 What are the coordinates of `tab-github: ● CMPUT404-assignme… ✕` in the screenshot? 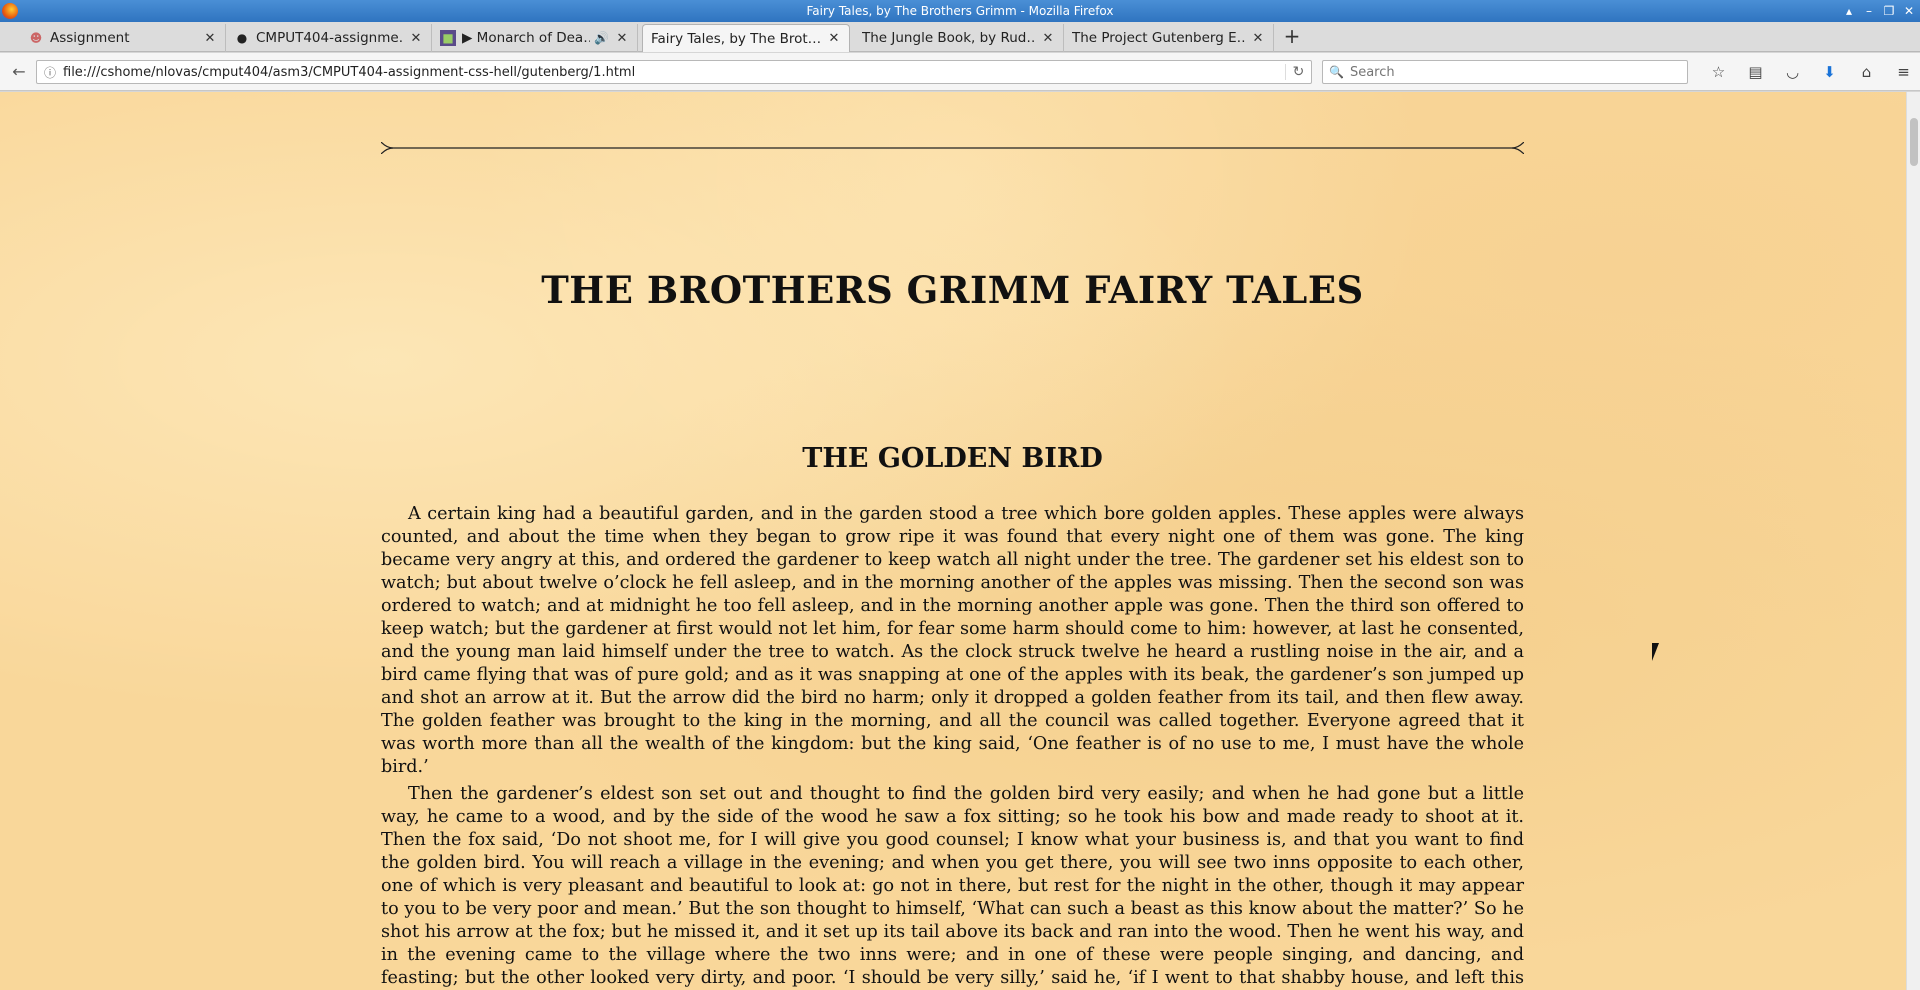 It's located at (329, 38).